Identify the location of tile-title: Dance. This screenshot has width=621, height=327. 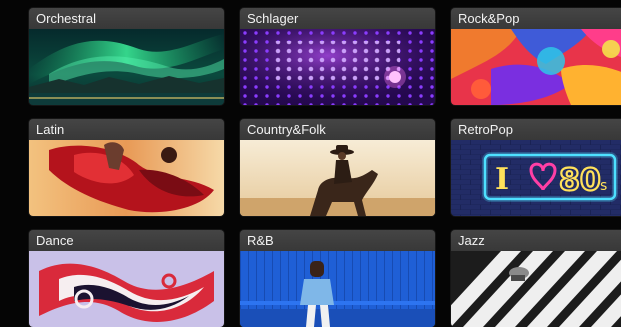
(126, 240).